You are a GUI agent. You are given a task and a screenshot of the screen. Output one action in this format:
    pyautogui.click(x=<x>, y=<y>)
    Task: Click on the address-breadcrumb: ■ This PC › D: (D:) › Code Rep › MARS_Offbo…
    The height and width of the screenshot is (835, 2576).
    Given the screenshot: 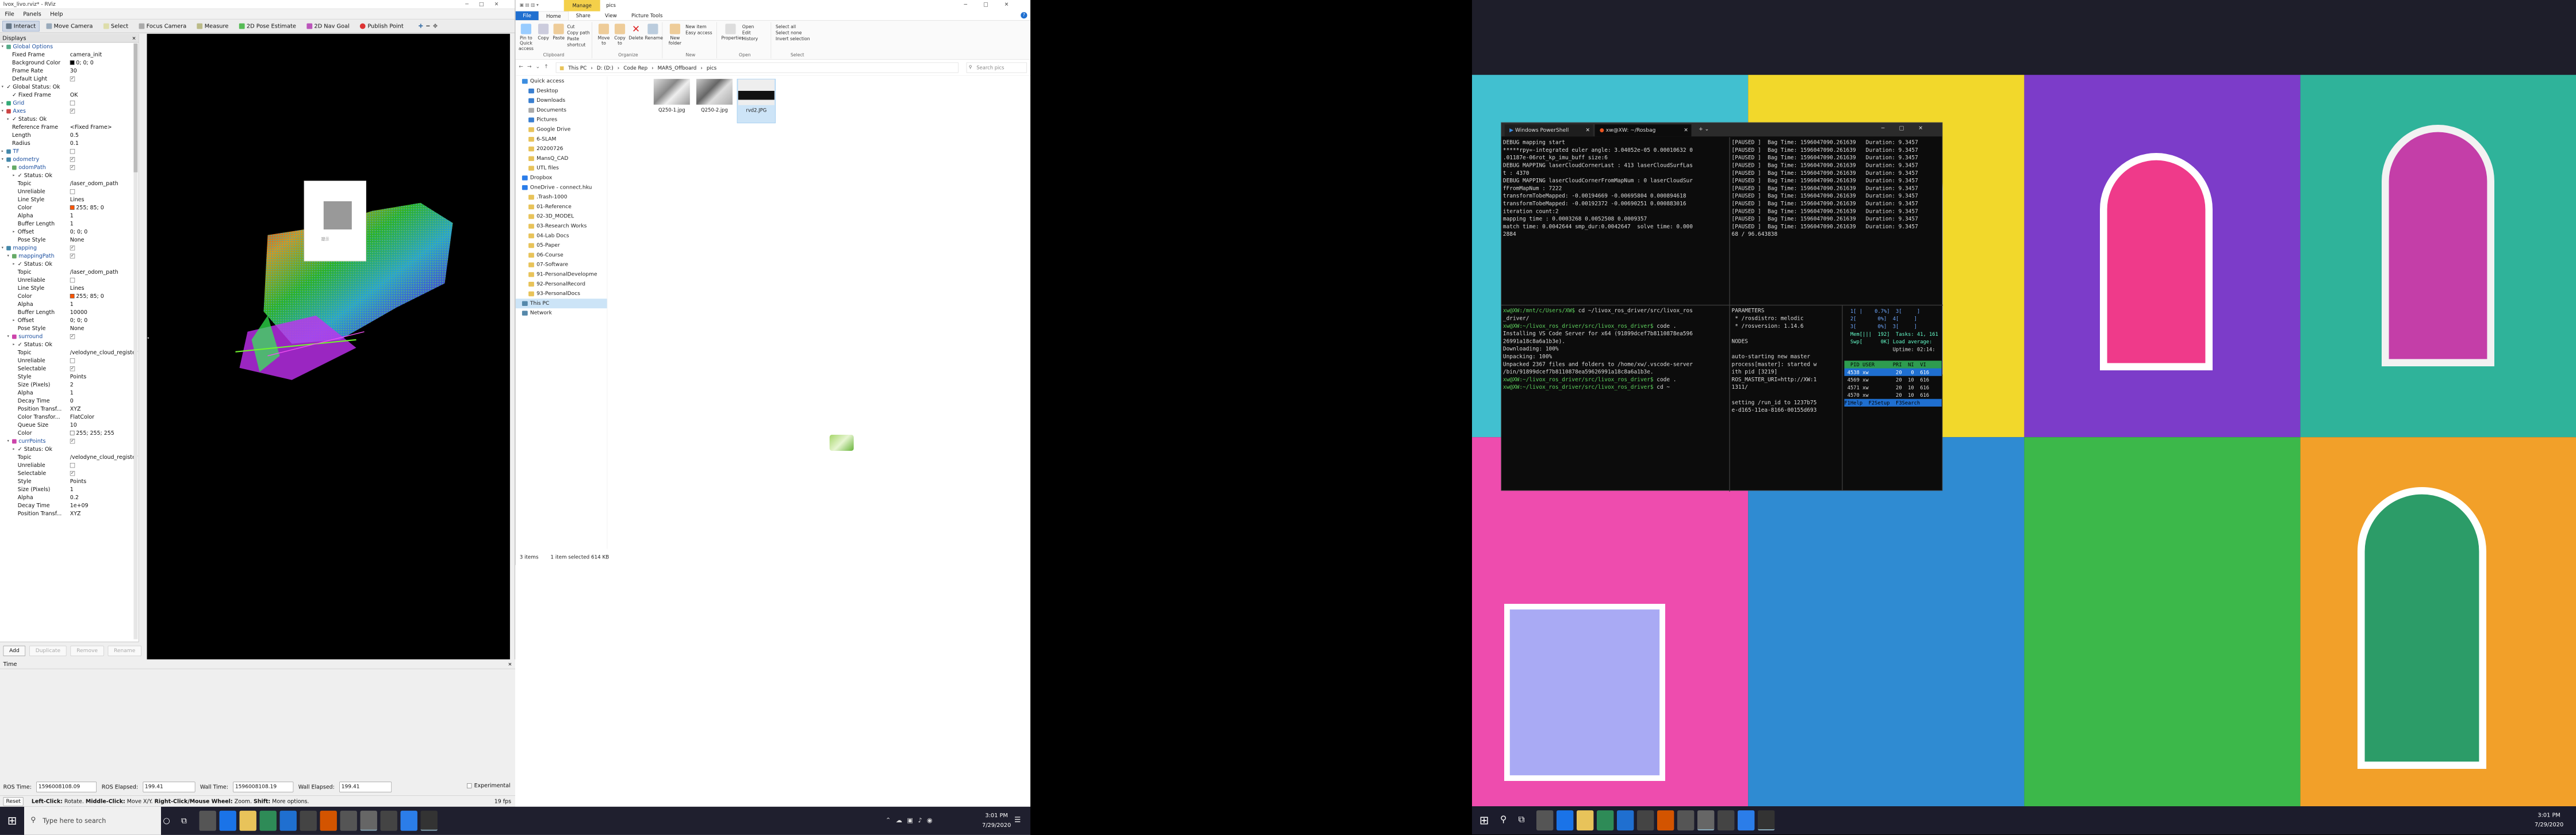 What is the action you would take?
    pyautogui.click(x=757, y=67)
    